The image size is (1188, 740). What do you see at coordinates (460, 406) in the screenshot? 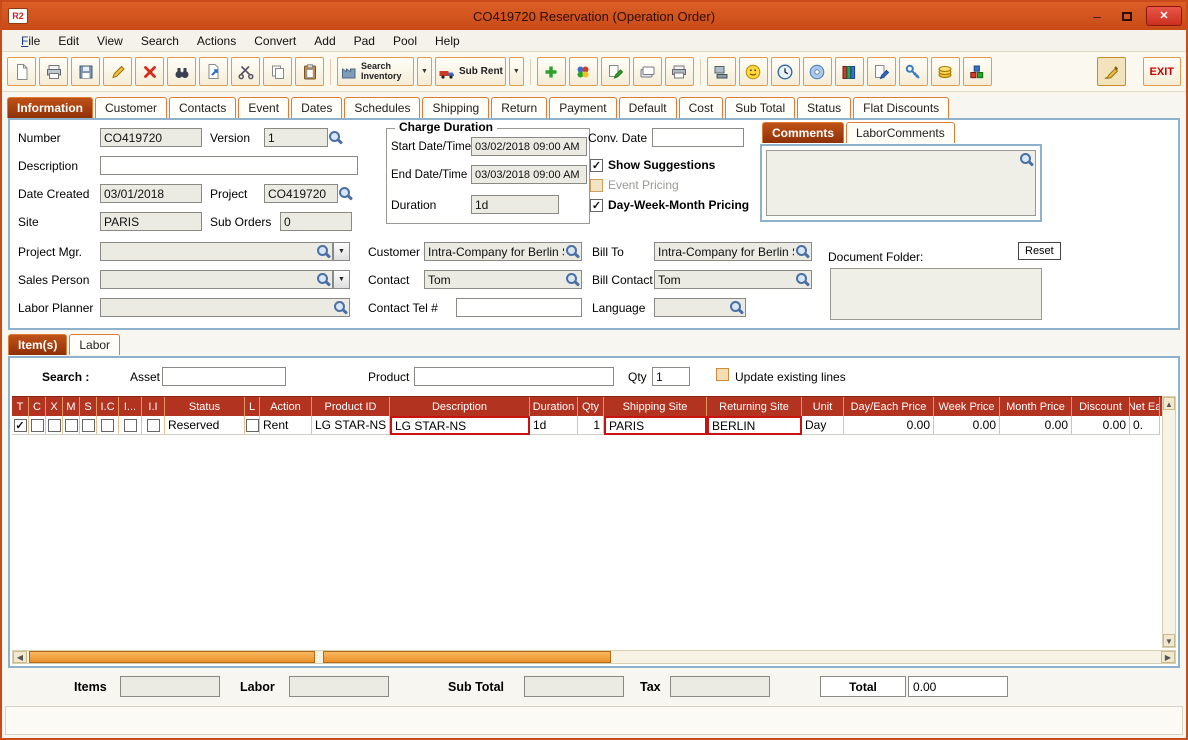
I see `col-description: Description` at bounding box center [460, 406].